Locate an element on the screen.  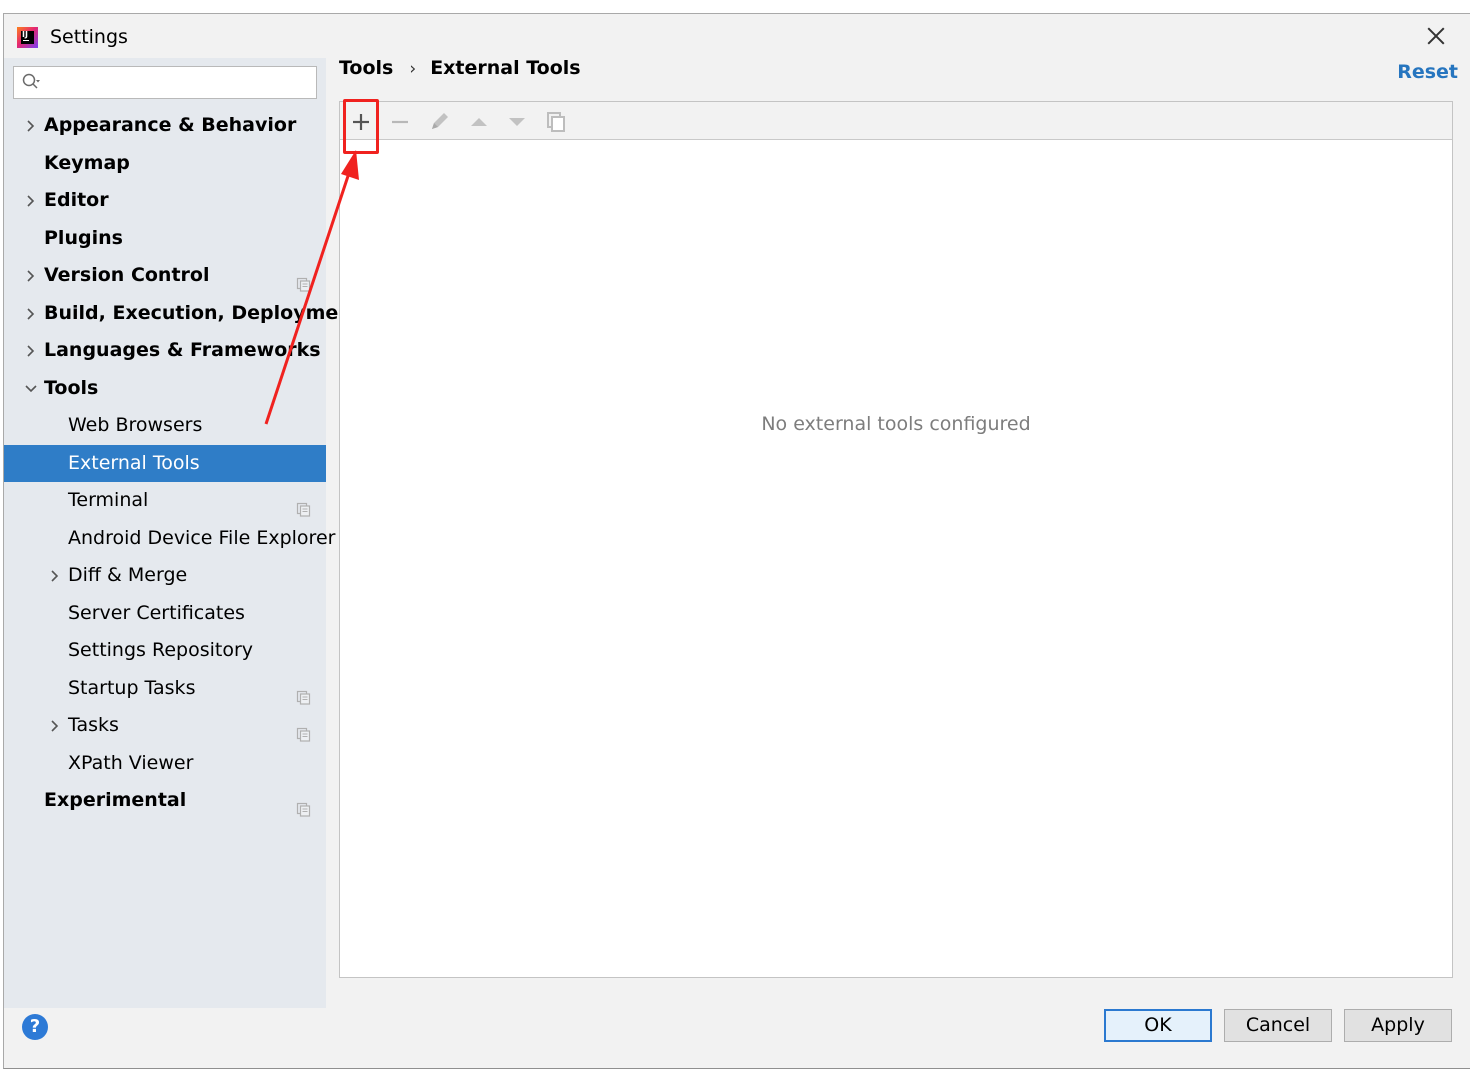
help-button: ? is located at coordinates (35, 1027).